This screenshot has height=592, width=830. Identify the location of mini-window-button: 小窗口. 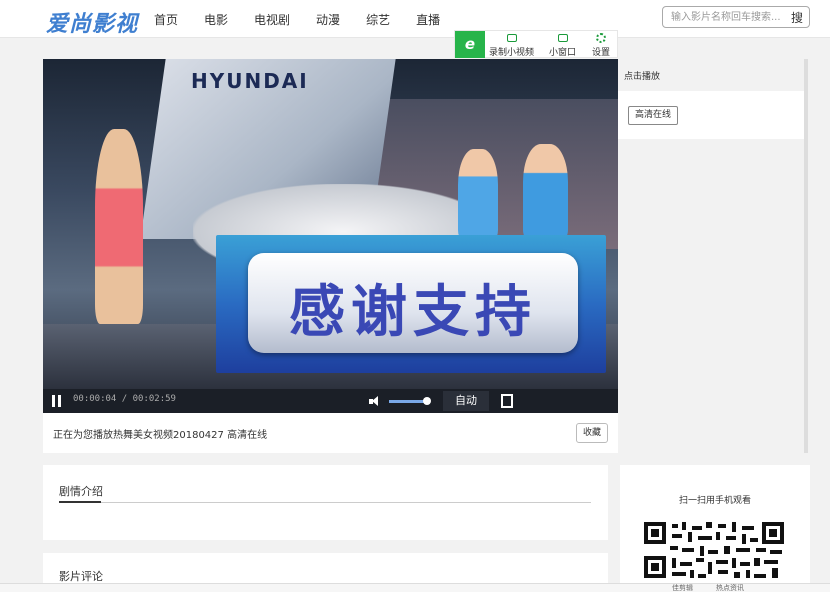
(562, 45).